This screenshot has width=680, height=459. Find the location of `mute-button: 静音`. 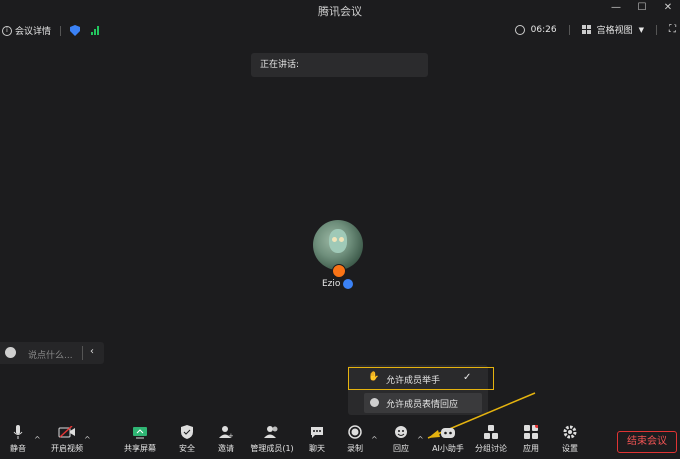

mute-button: 静音 is located at coordinates (18, 439).